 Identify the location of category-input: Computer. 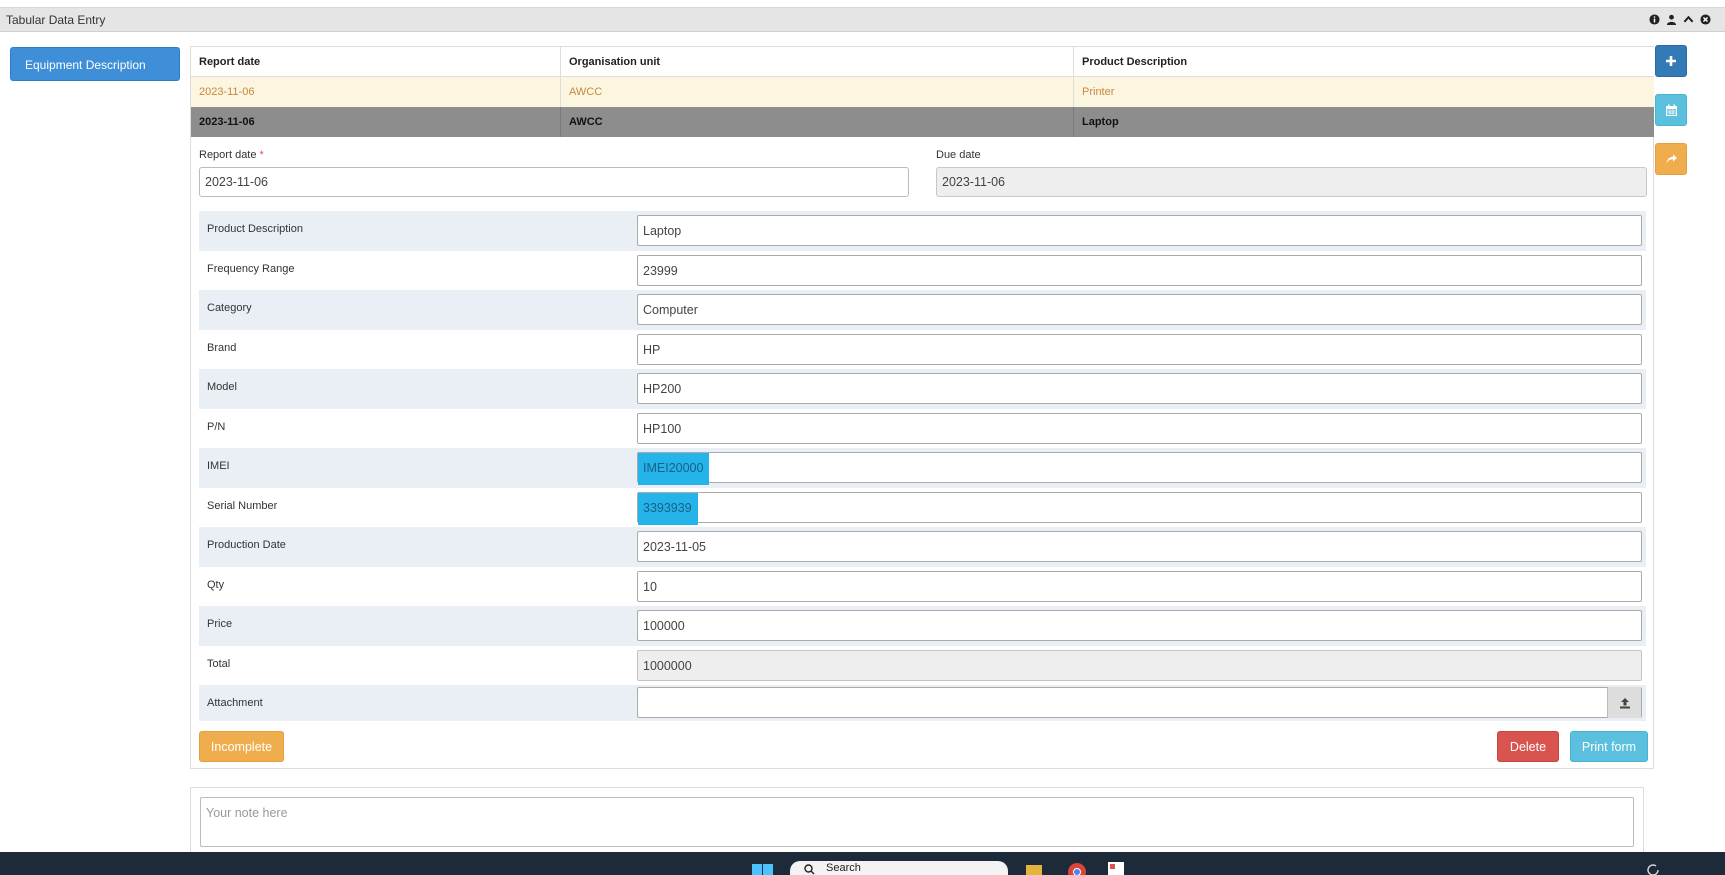
(1139, 309).